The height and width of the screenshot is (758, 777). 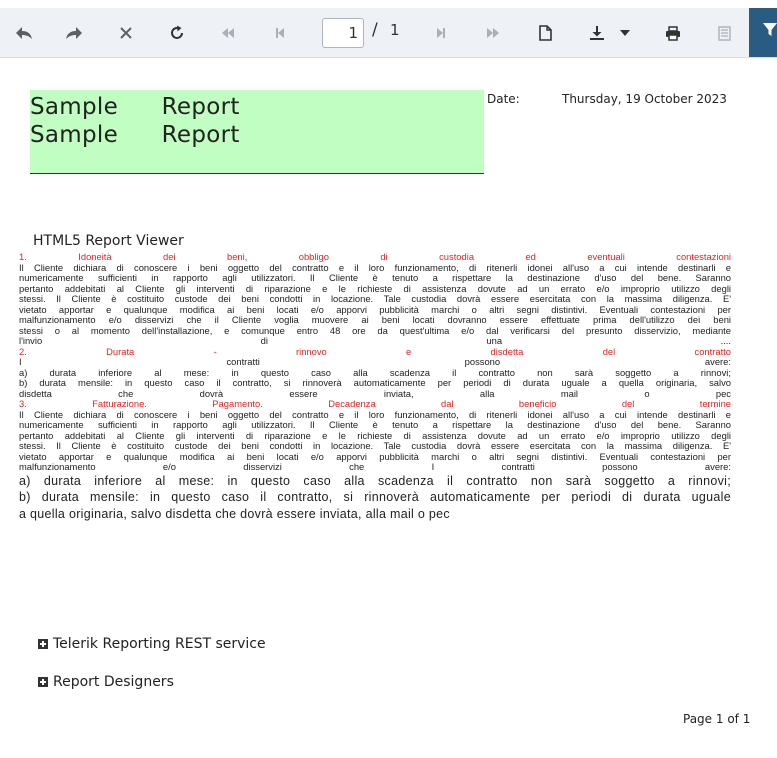 What do you see at coordinates (625, 33) in the screenshot?
I see `dropdown-icon` at bounding box center [625, 33].